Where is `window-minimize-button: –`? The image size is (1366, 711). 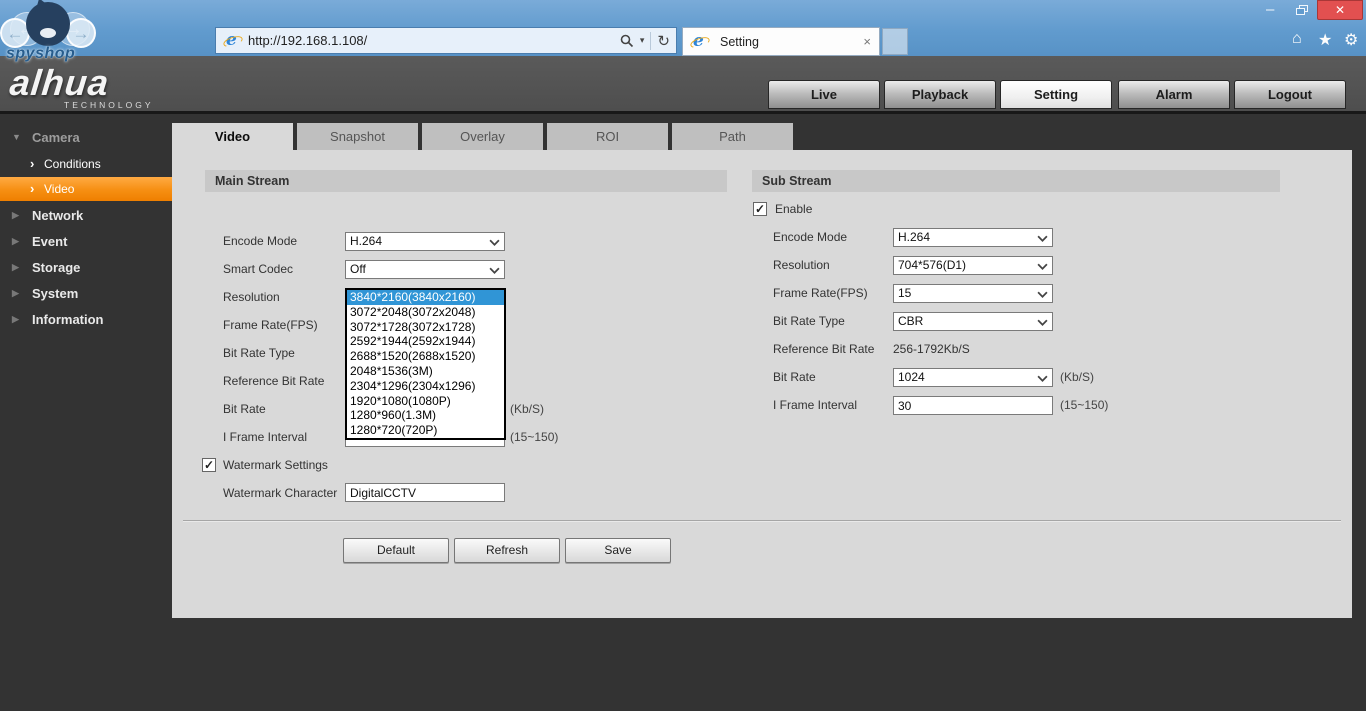
window-minimize-button: – is located at coordinates (1270, 9).